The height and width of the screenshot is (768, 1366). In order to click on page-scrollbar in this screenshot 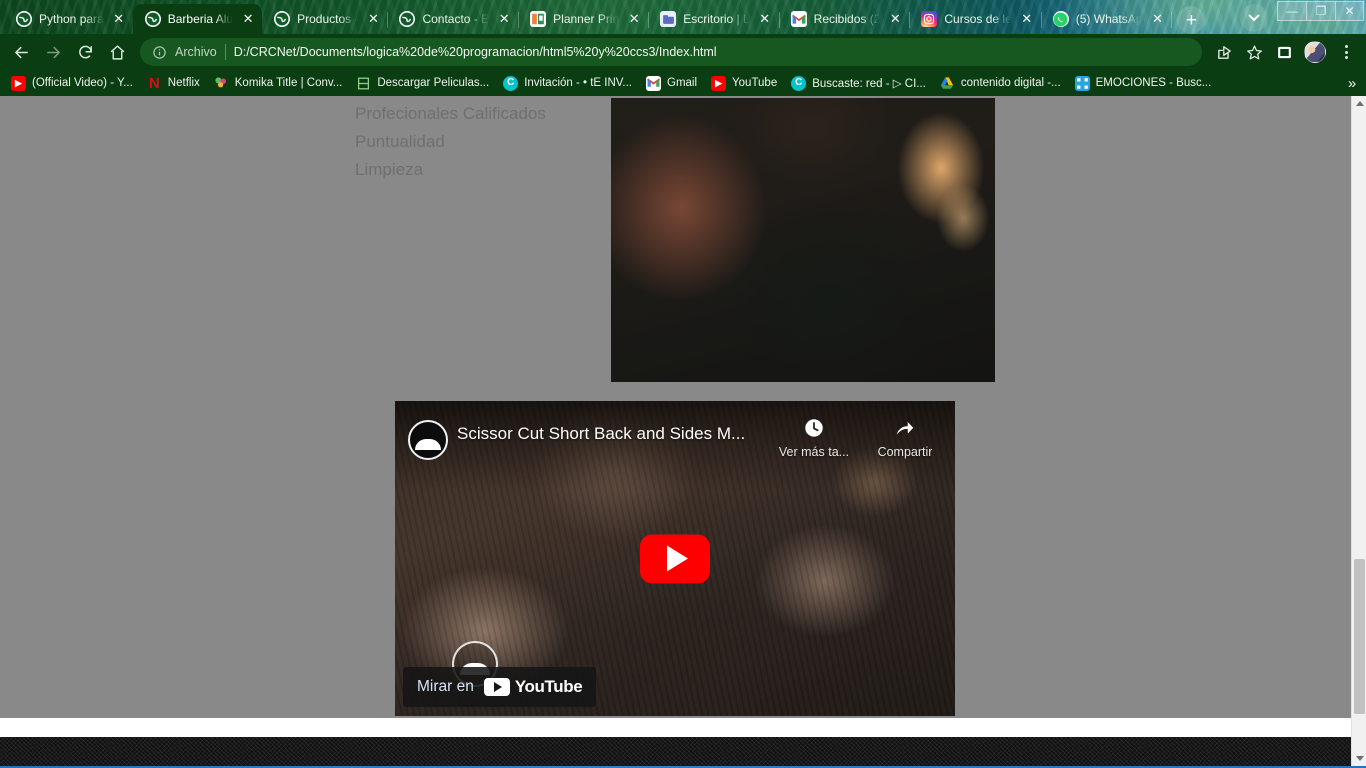, I will do `click(1358, 431)`.